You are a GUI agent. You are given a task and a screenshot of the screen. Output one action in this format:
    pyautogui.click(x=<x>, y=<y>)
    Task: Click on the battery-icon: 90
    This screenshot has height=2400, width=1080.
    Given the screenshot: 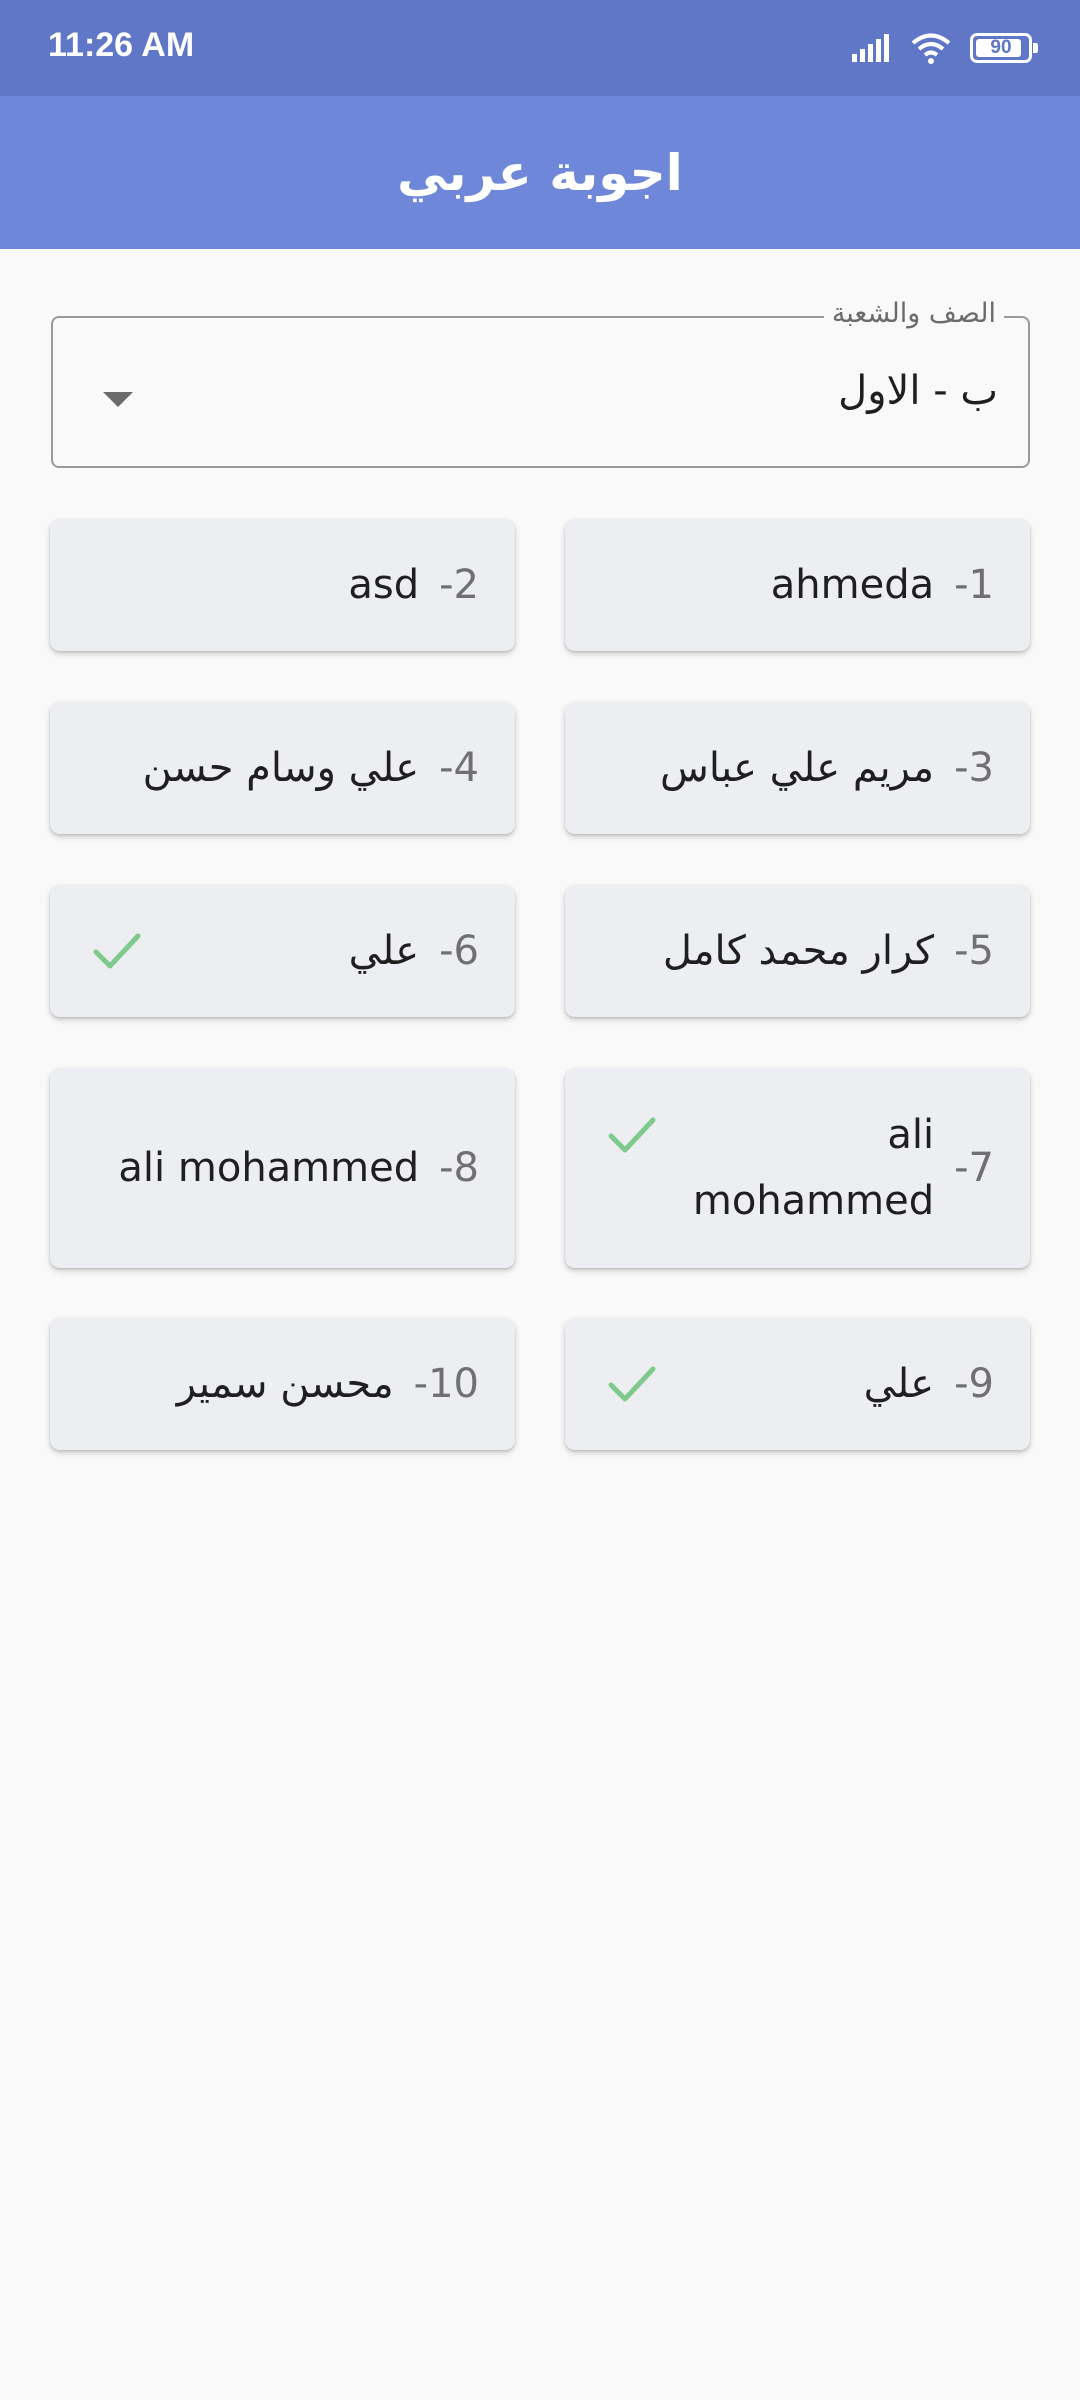 What is the action you would take?
    pyautogui.click(x=1004, y=48)
    